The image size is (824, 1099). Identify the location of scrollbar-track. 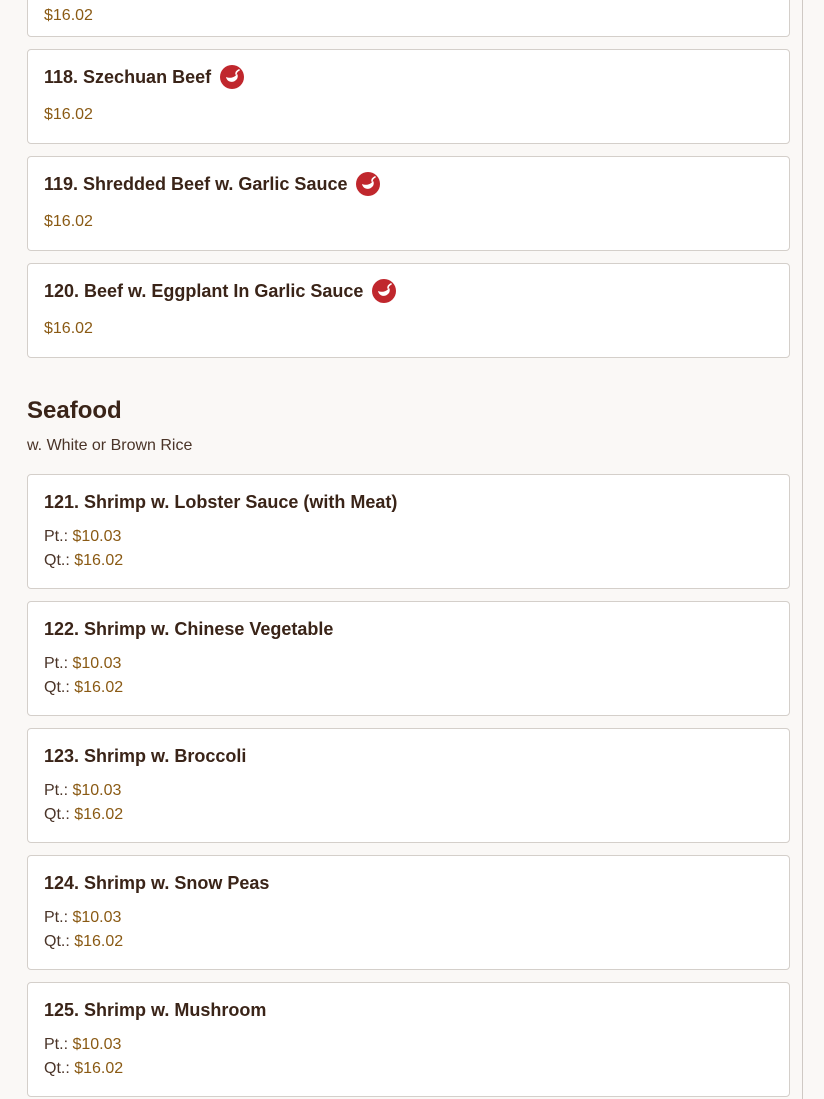
(802, 549).